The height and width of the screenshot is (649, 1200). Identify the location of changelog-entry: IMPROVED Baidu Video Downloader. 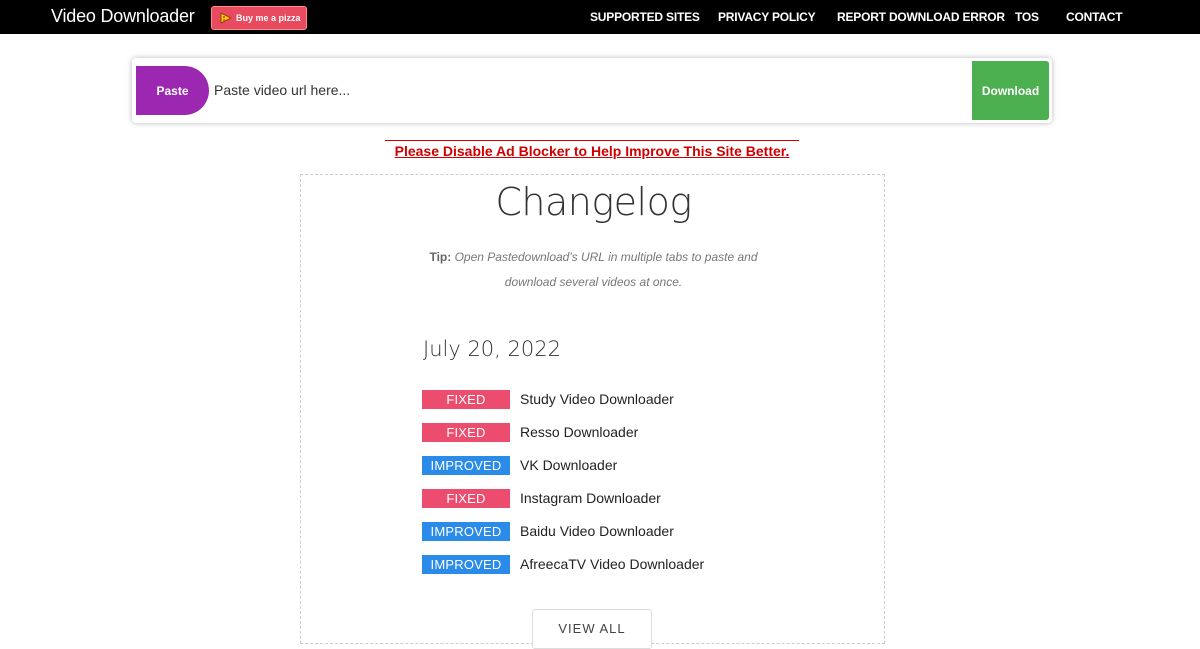
(548, 531).